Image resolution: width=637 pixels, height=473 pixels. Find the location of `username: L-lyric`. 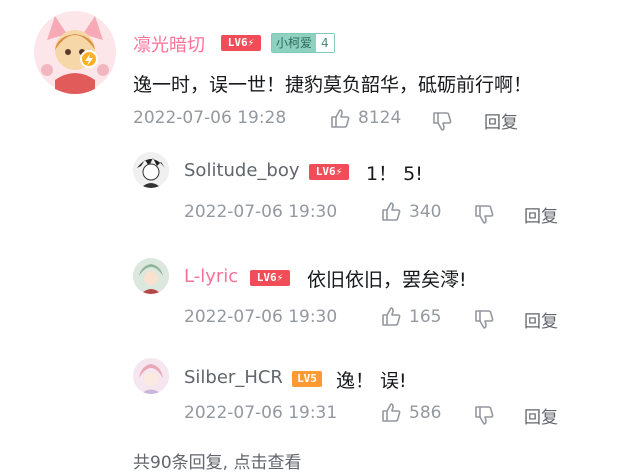

username: L-lyric is located at coordinates (211, 276).